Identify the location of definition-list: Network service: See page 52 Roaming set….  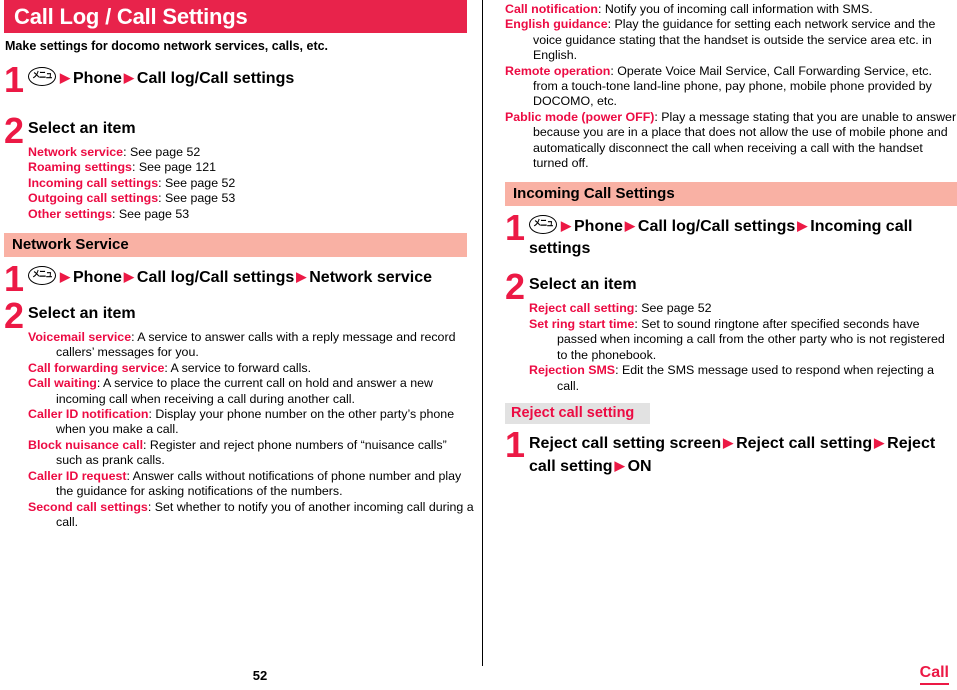
(252, 183).